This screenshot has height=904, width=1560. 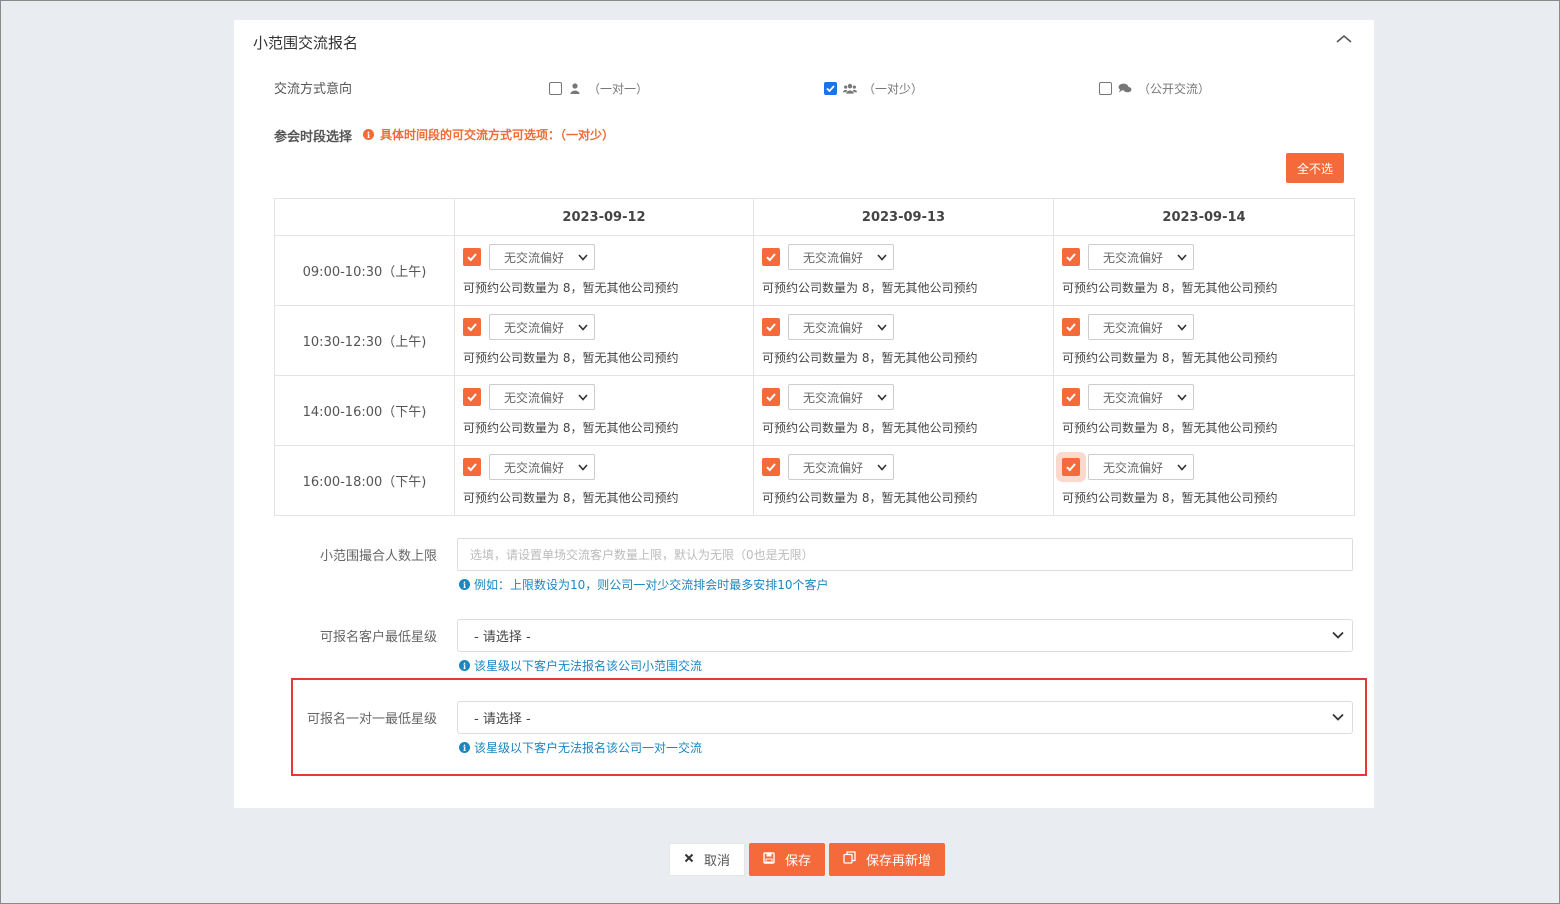 I want to click on limit-input: 选填，请设置单场交流客户数量上限，默认为无限（0也是无限）, so click(x=905, y=554).